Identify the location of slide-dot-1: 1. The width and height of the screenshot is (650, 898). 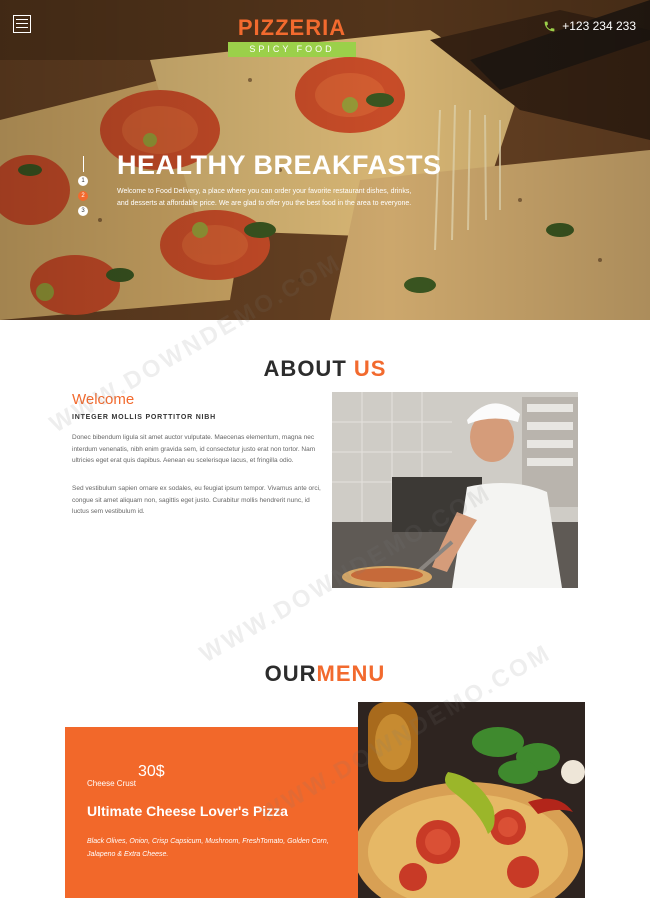
(83, 181).